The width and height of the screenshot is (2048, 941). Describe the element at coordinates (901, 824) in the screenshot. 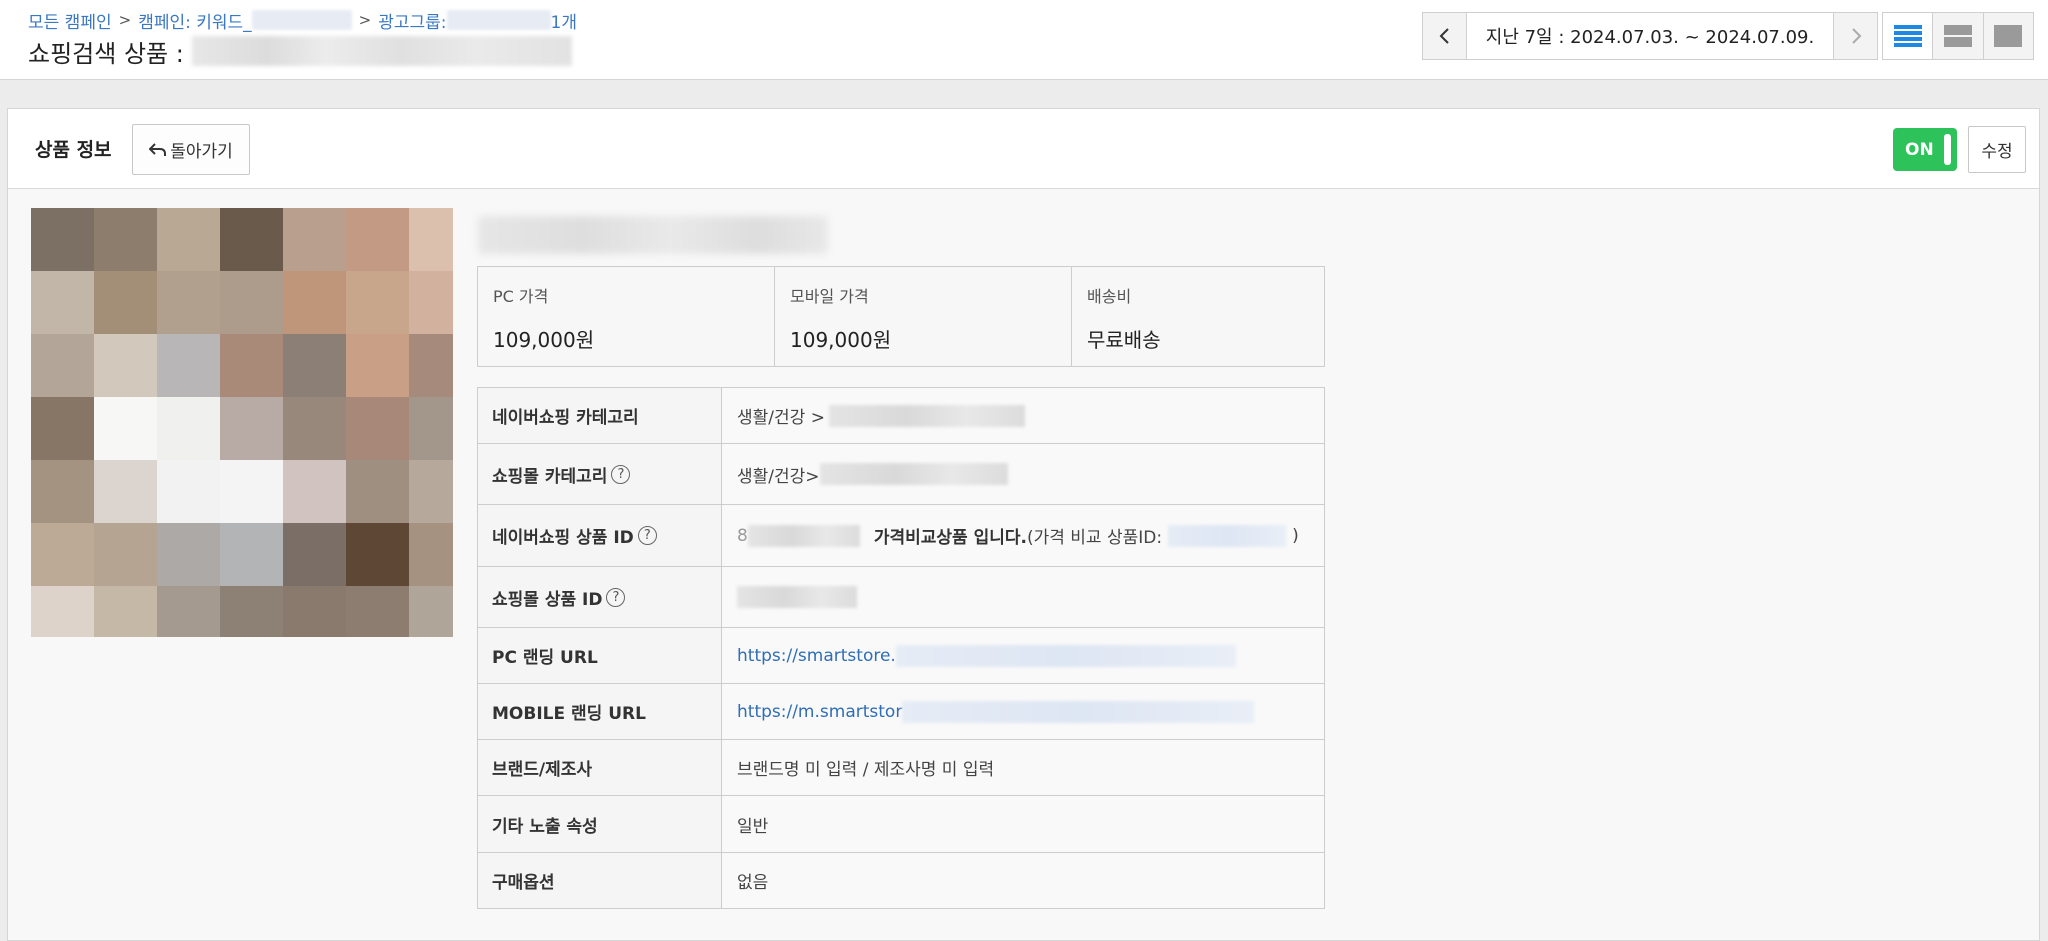

I see `table-row: 기타 노출 속성 일반` at that location.